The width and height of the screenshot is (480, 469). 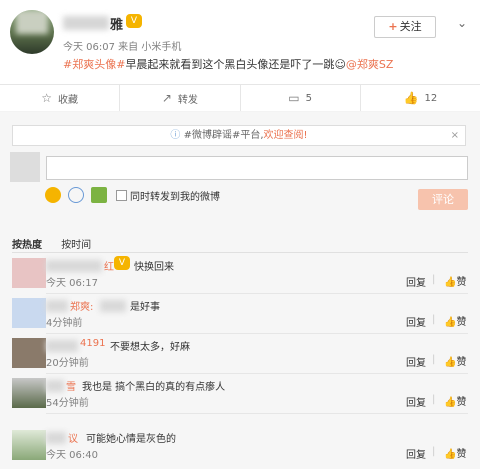 I want to click on commenter-name: 红, so click(x=109, y=265).